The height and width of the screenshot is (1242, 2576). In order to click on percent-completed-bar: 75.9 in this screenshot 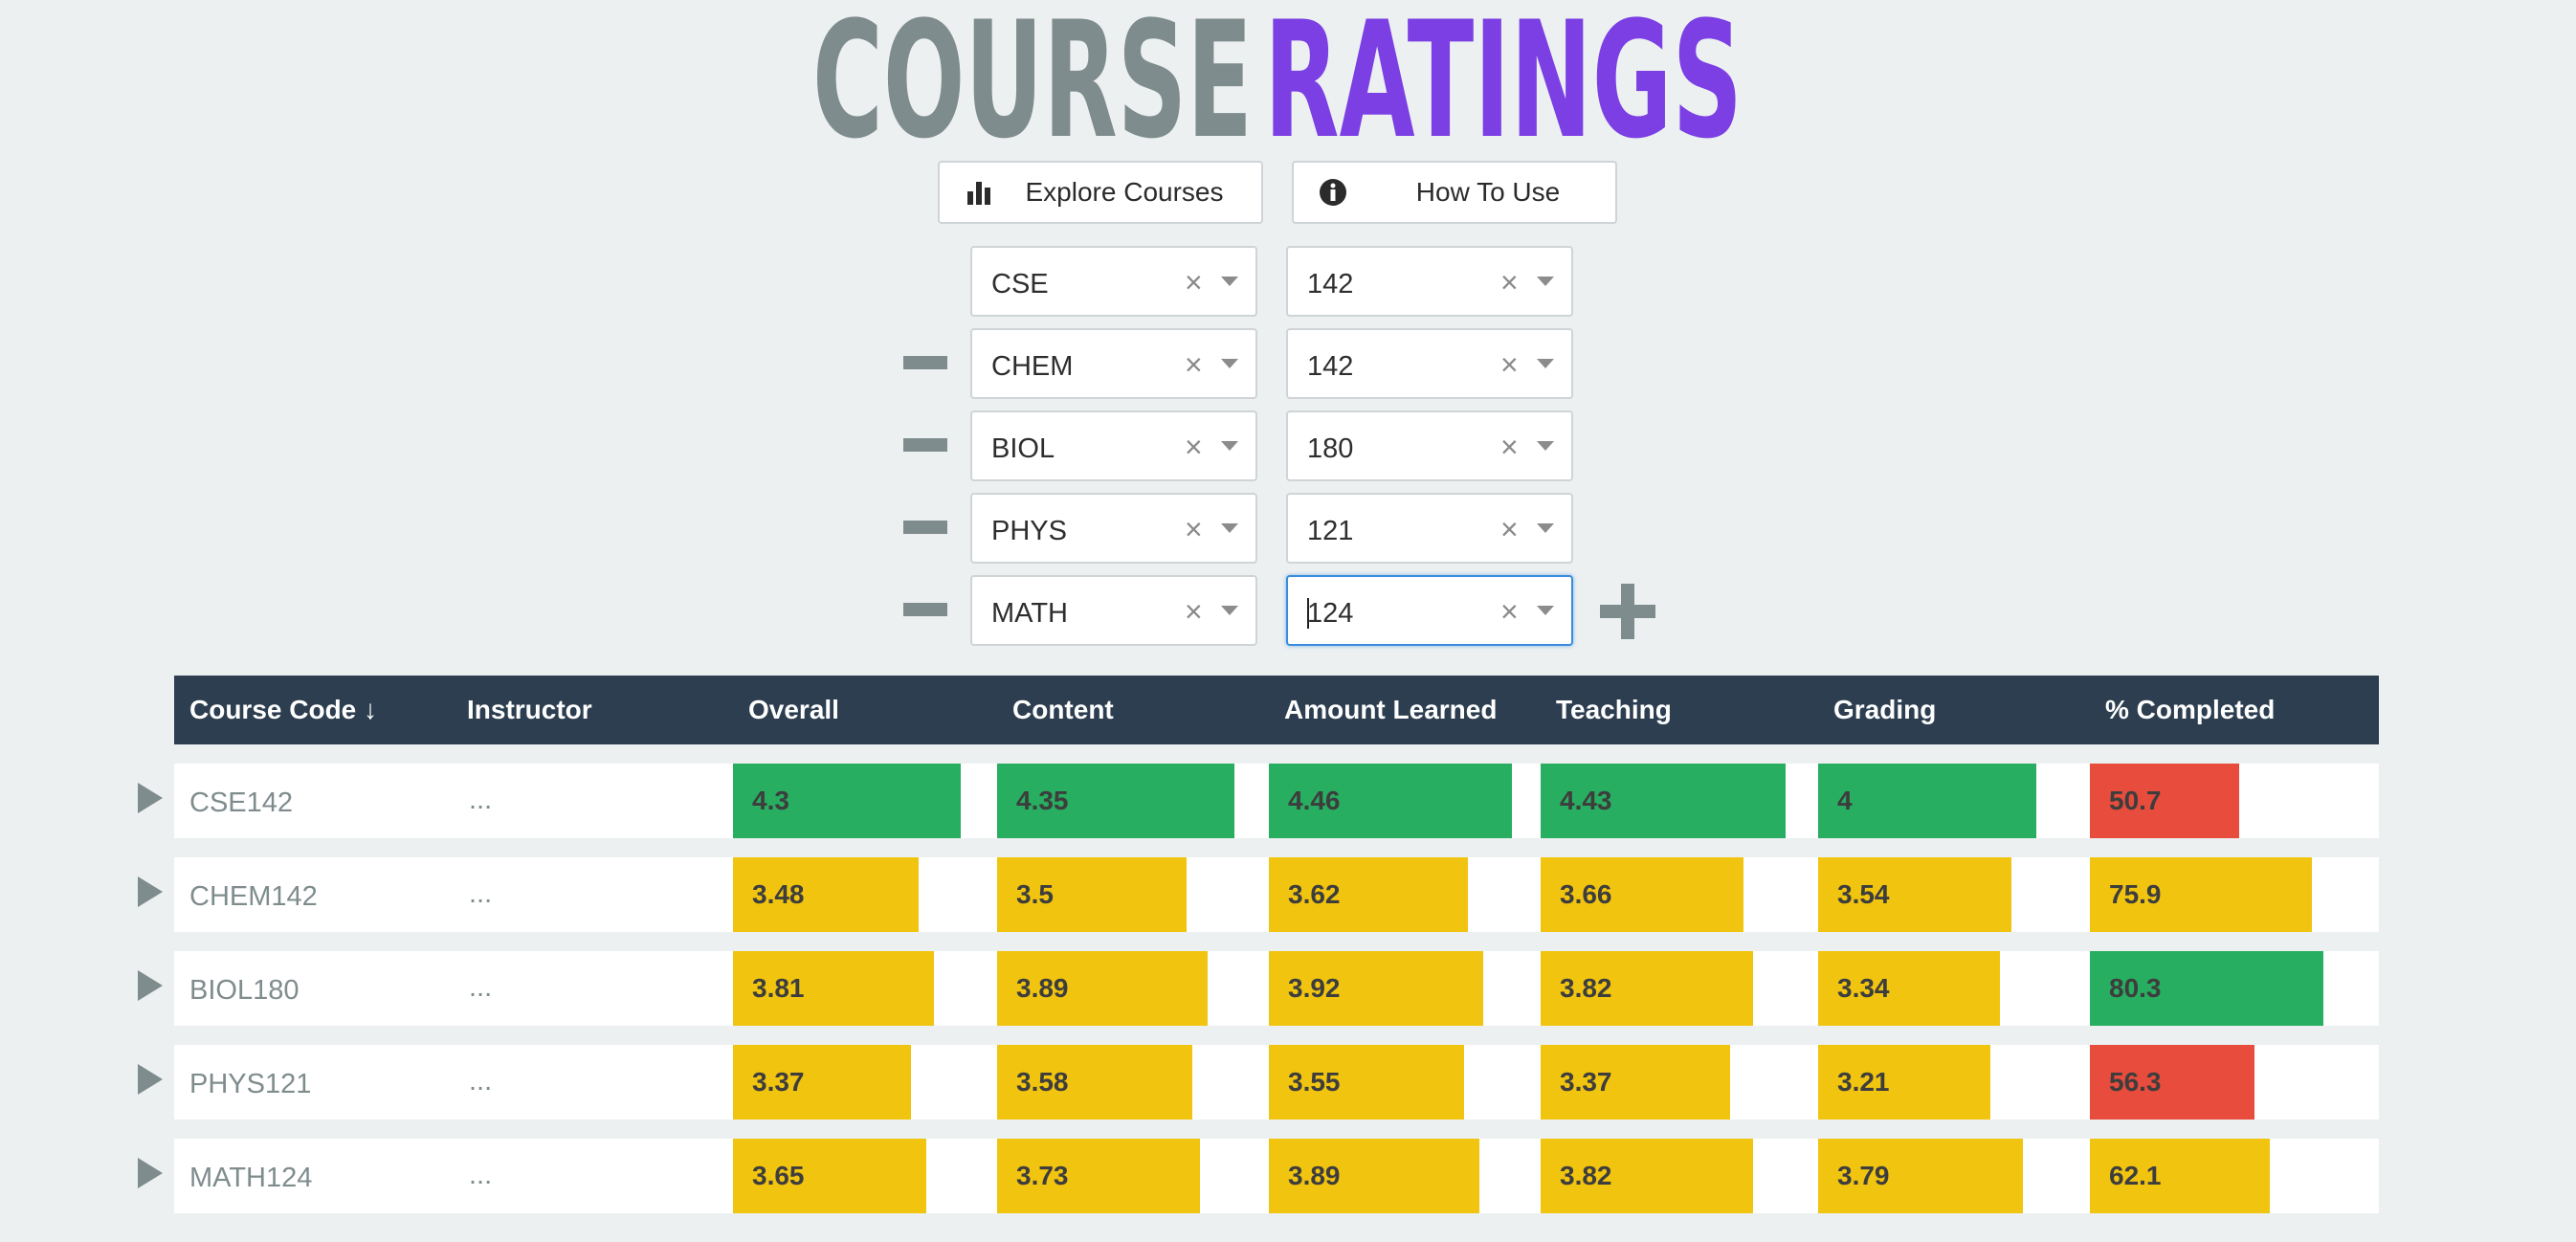, I will do `click(2201, 894)`.